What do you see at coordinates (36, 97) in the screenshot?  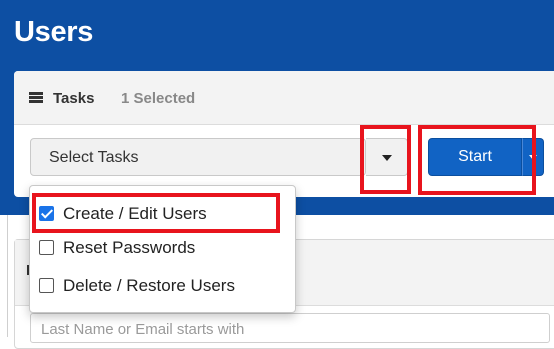 I see `list-icon` at bounding box center [36, 97].